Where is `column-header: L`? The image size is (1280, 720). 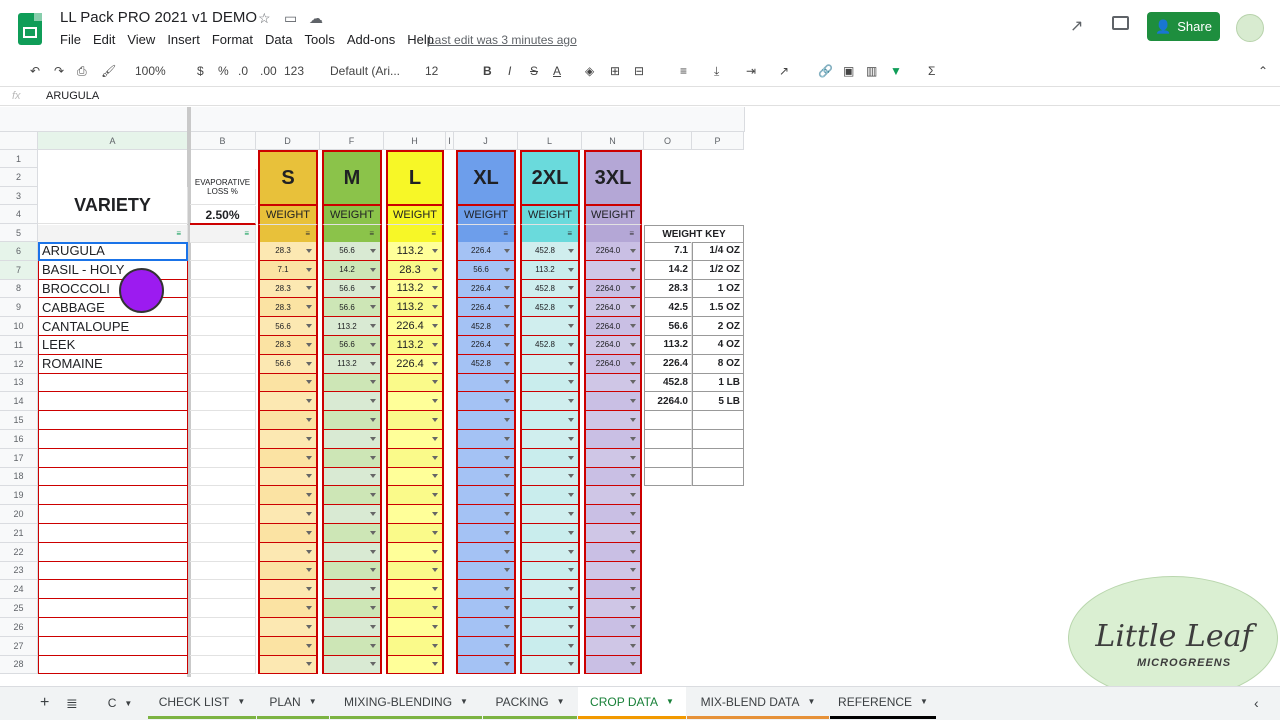 column-header: L is located at coordinates (550, 141).